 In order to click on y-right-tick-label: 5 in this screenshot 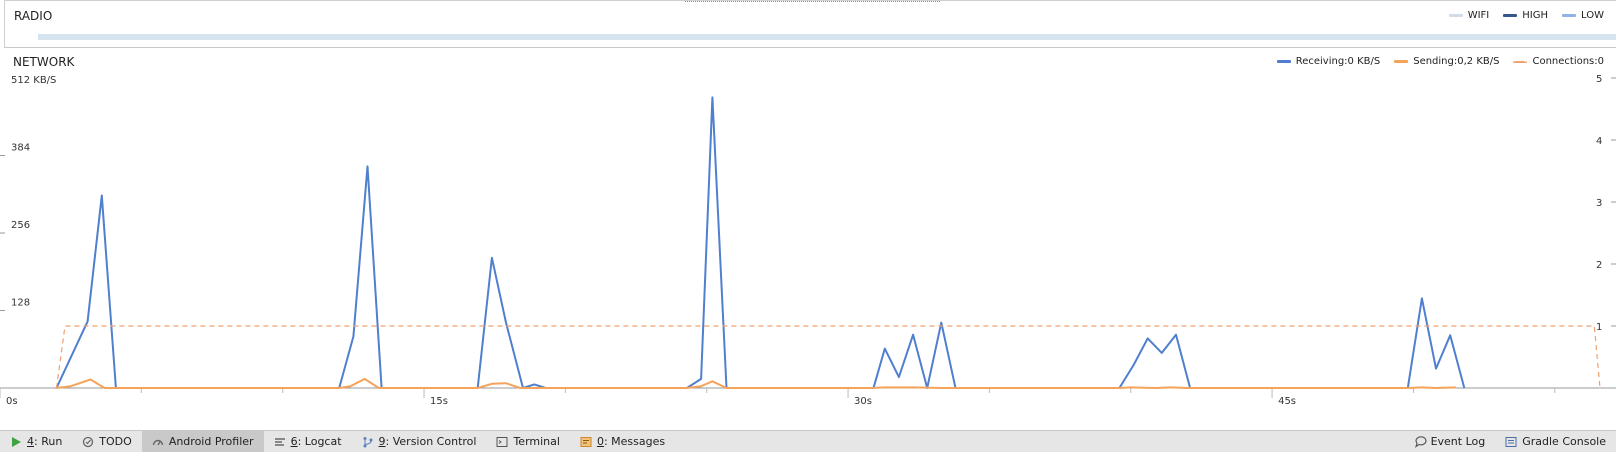, I will do `click(1599, 79)`.